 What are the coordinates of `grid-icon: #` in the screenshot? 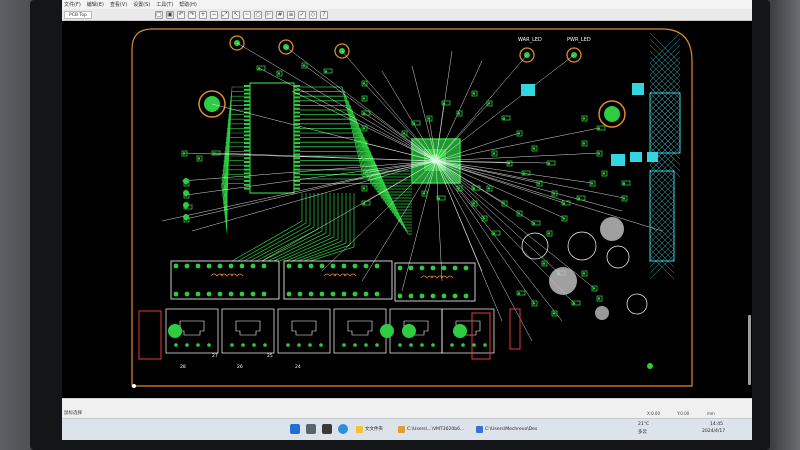 It's located at (279, 14).